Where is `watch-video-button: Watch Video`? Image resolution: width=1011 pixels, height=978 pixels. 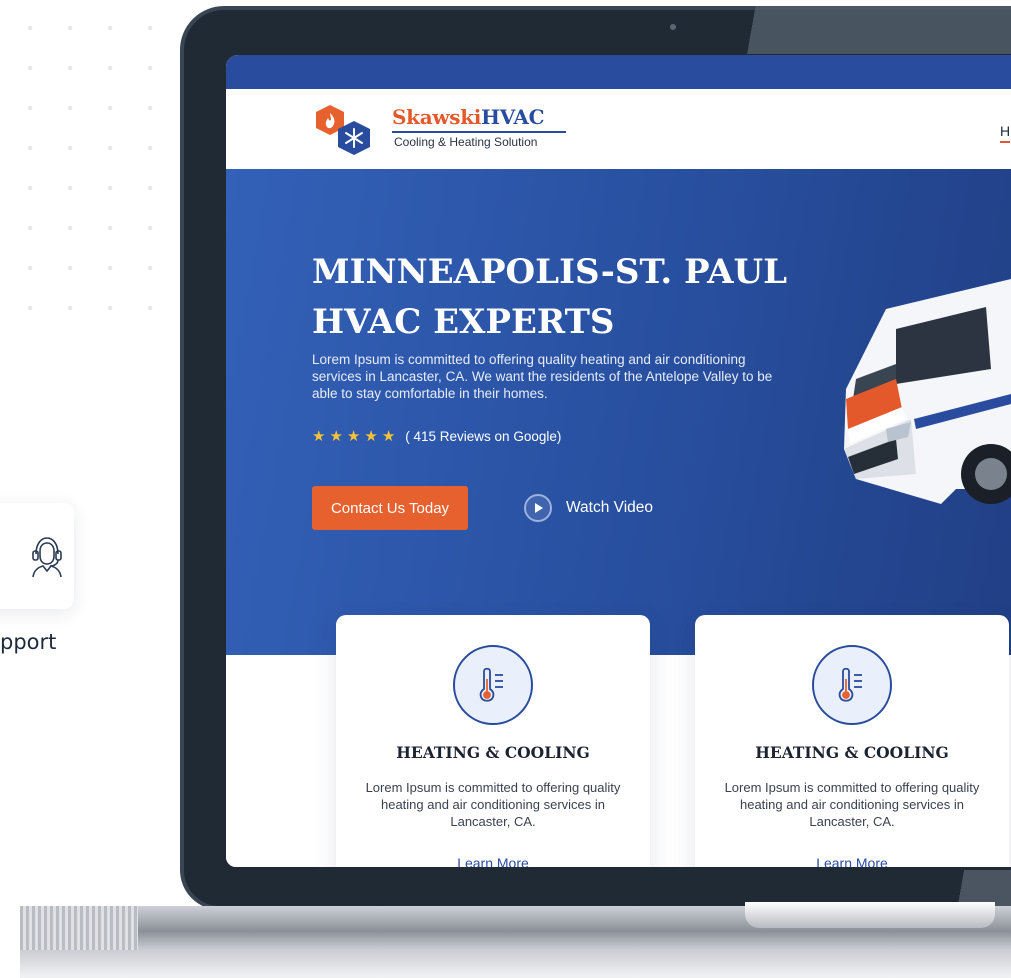
watch-video-button: Watch Video is located at coordinates (588, 508).